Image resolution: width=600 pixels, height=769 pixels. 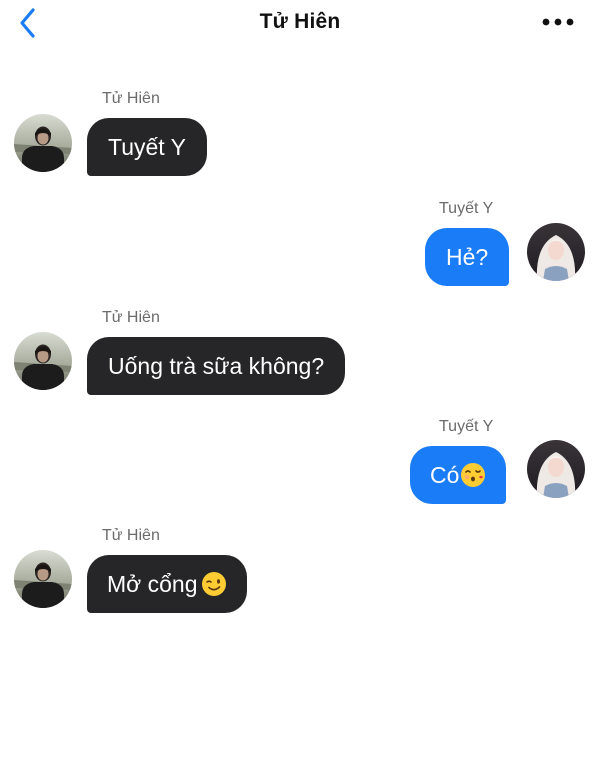 What do you see at coordinates (445, 475) in the screenshot?
I see `message-text: Có` at bounding box center [445, 475].